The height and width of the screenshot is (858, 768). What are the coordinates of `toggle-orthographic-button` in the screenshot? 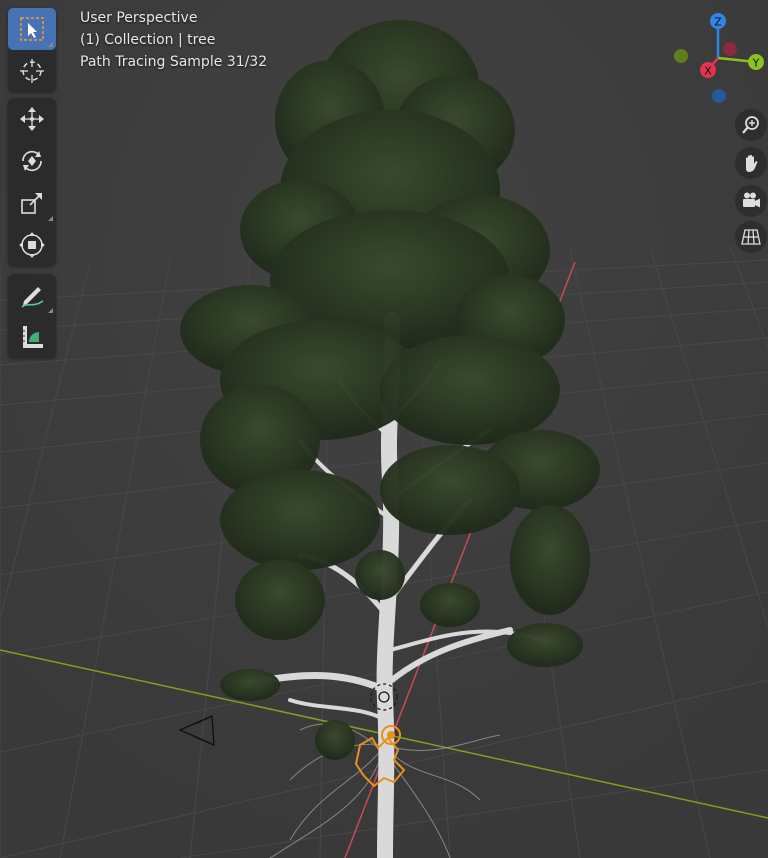 It's located at (751, 237).